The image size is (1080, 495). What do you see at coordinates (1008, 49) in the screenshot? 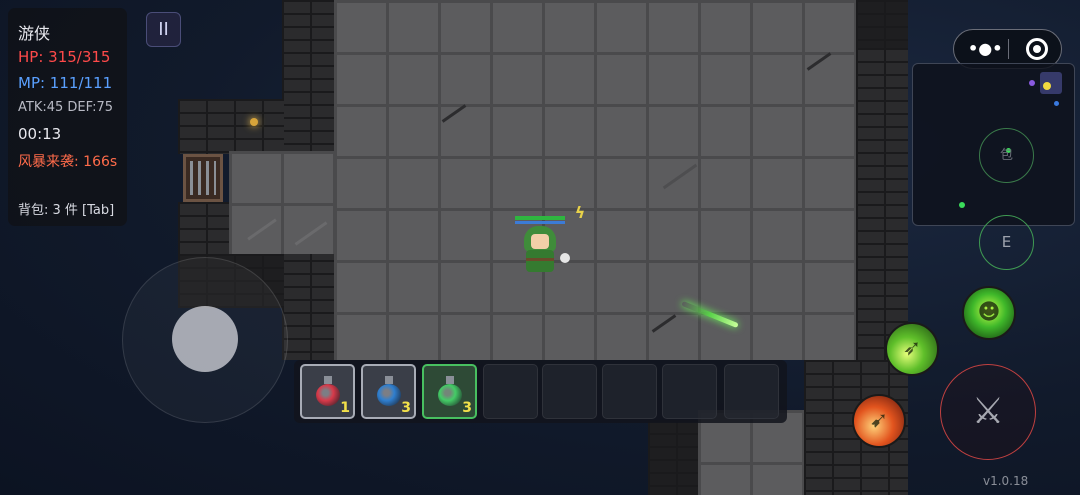
I see `capsule-divider` at bounding box center [1008, 49].